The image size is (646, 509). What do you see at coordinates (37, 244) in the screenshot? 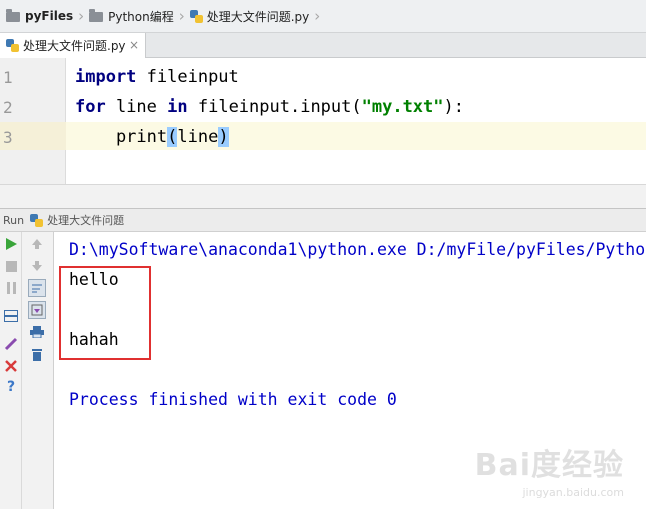
I see `arrow-up-icon` at bounding box center [37, 244].